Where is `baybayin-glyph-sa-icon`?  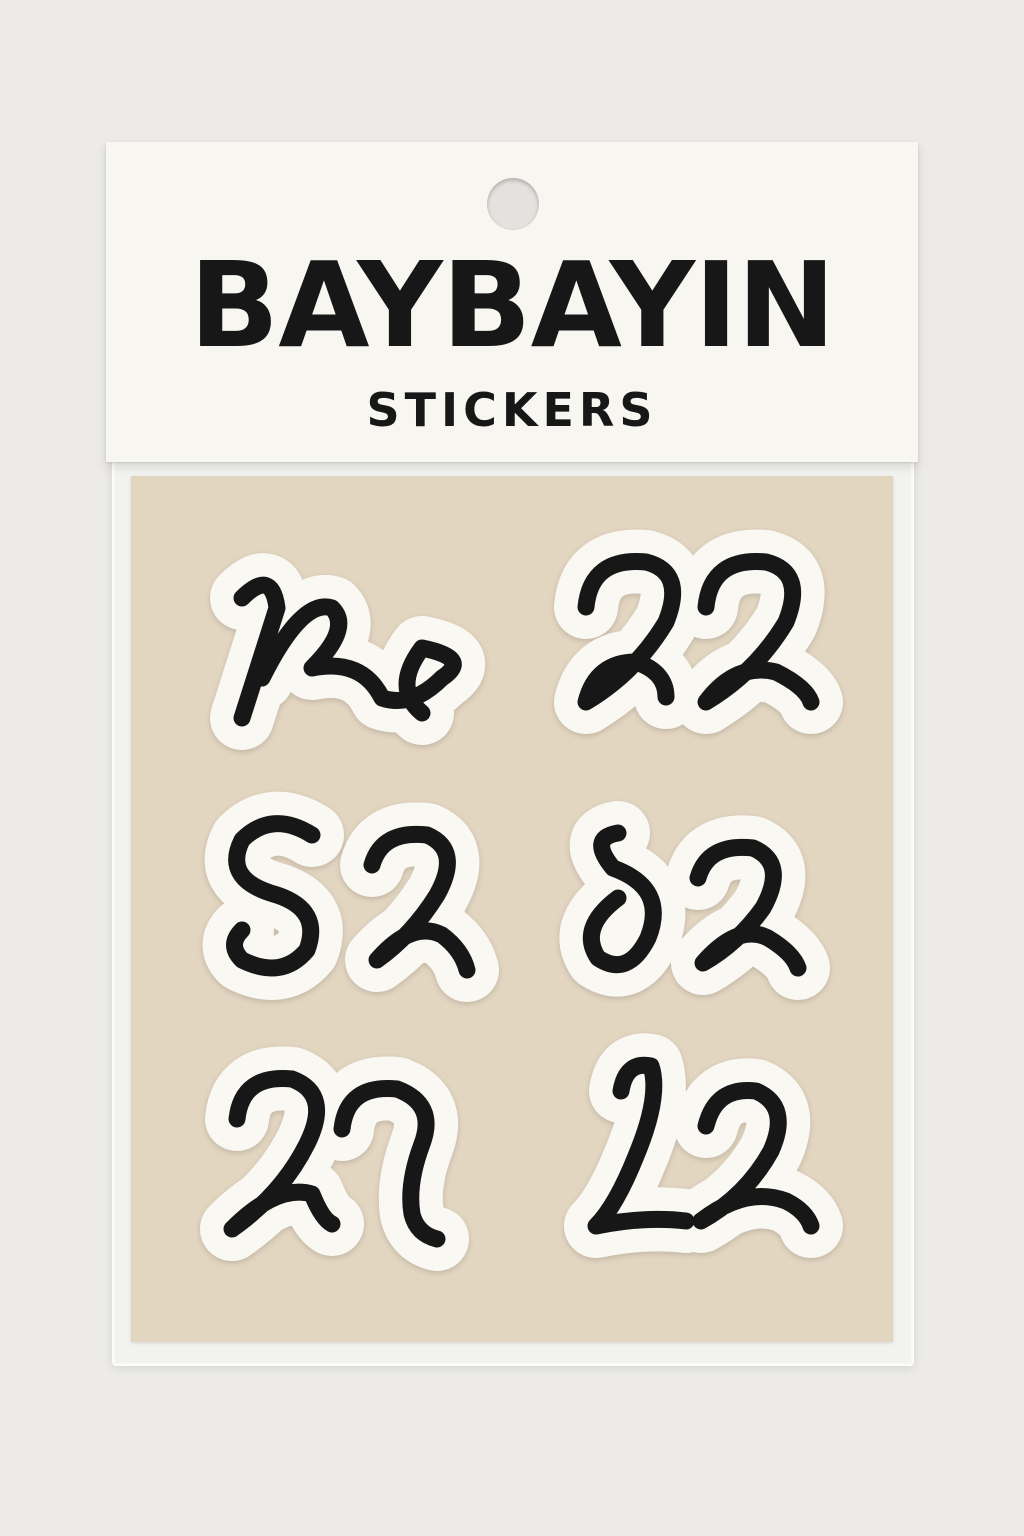 baybayin-glyph-sa-icon is located at coordinates (350, 896).